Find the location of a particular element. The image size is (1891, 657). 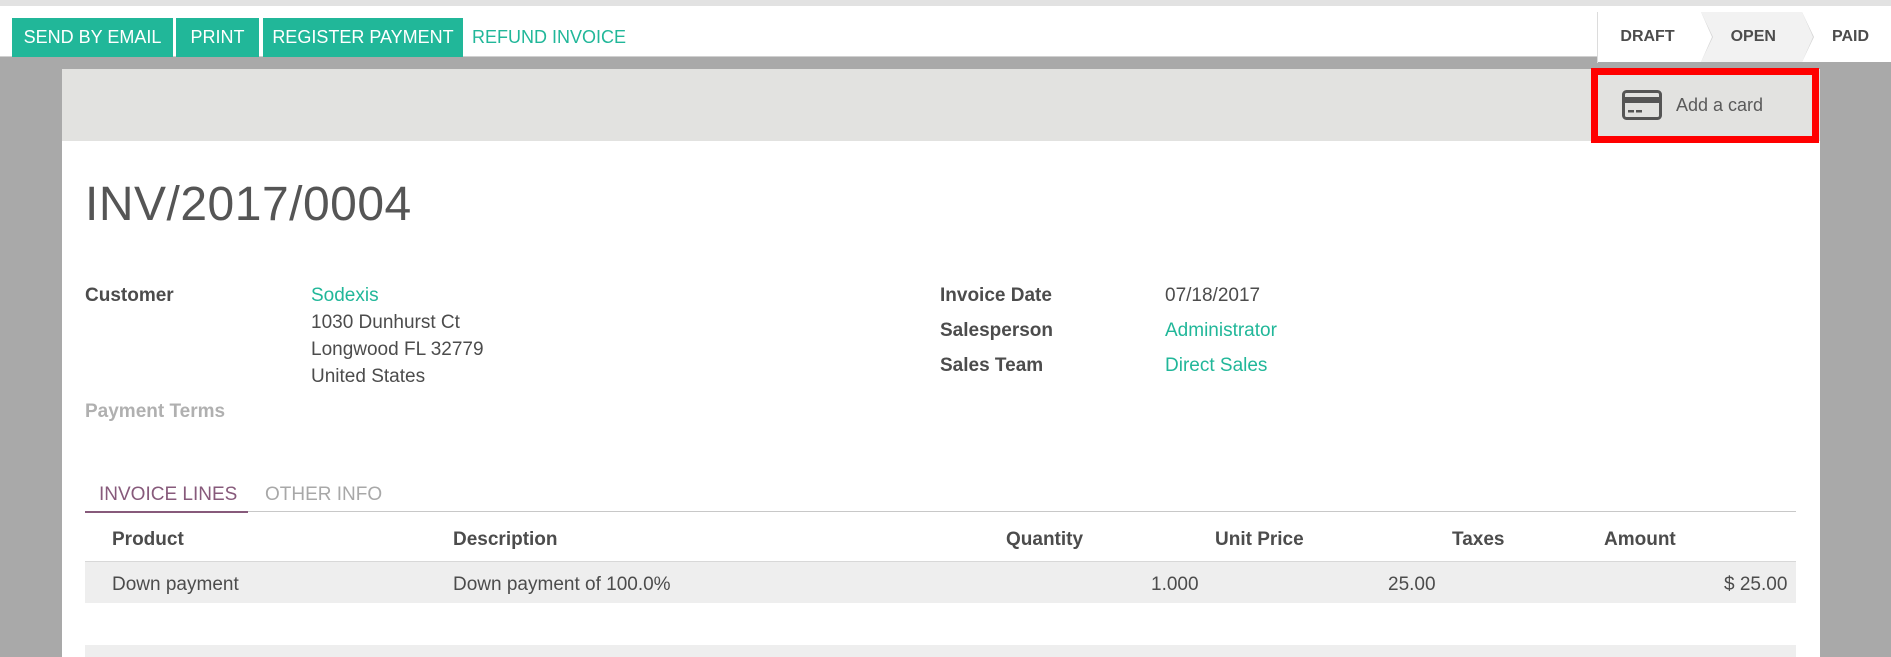

salesperson-label: Salesperson is located at coordinates (996, 330).